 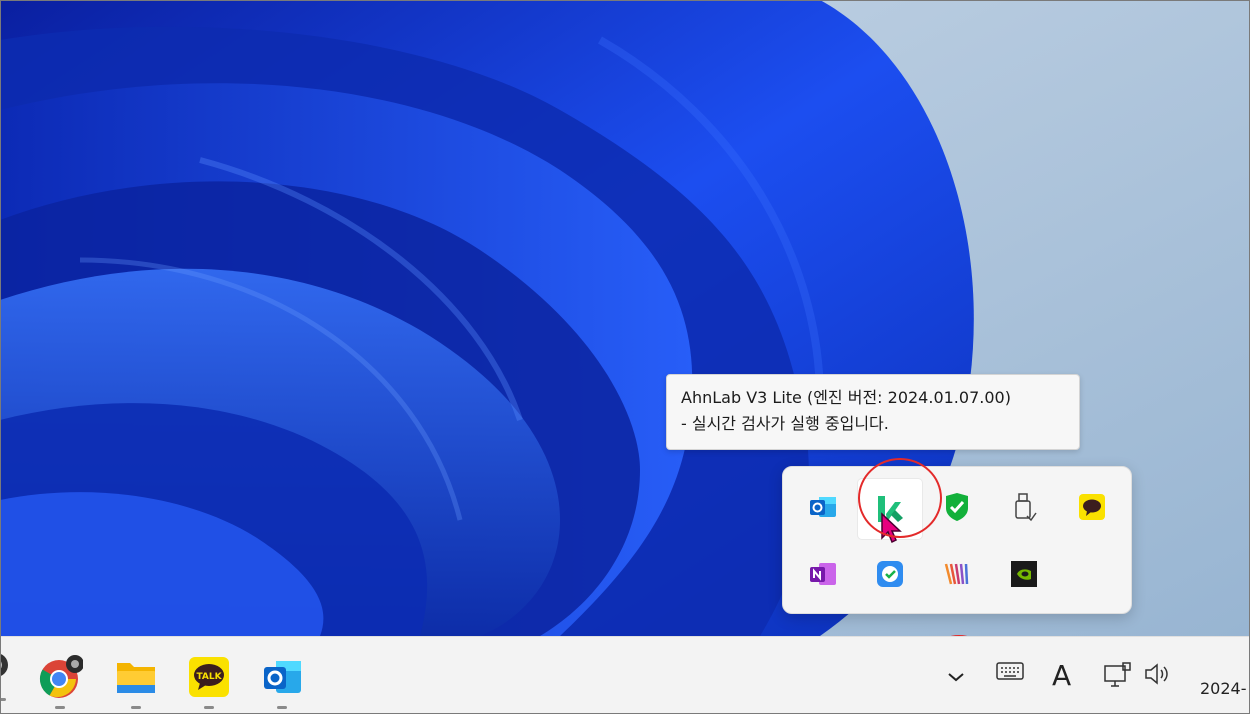 I want to click on network-icon, so click(x=1118, y=676).